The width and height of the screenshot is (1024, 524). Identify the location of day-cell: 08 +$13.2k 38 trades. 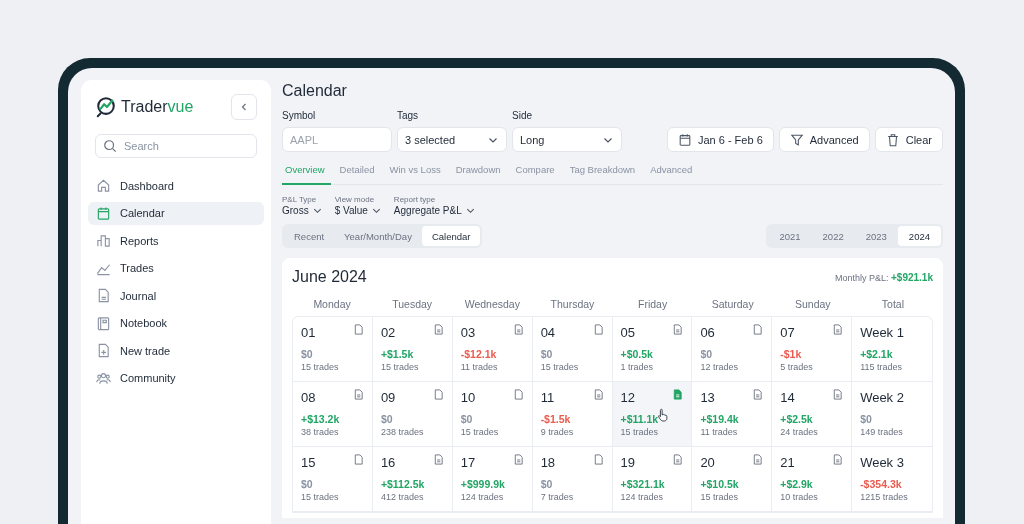
(333, 414).